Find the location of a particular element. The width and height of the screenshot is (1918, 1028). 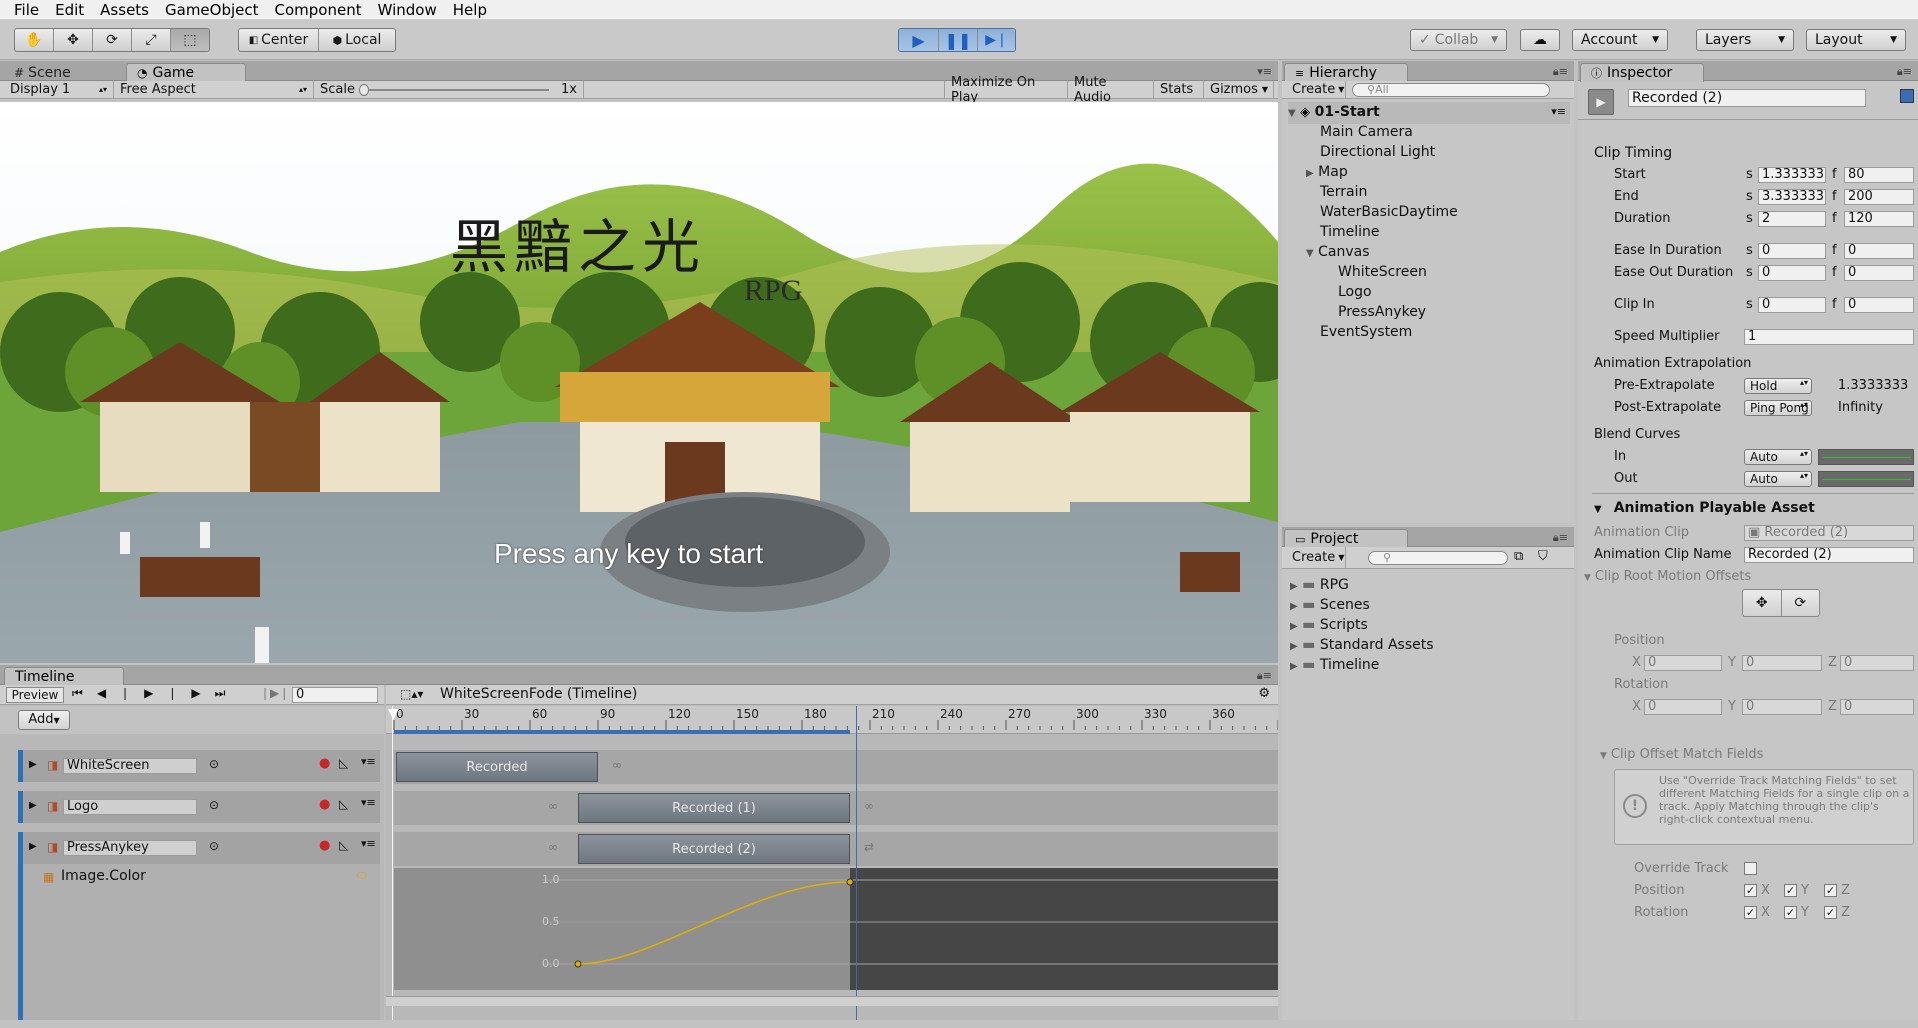

tab-inspector: ⓘ Inspector is located at coordinates (1642, 72).